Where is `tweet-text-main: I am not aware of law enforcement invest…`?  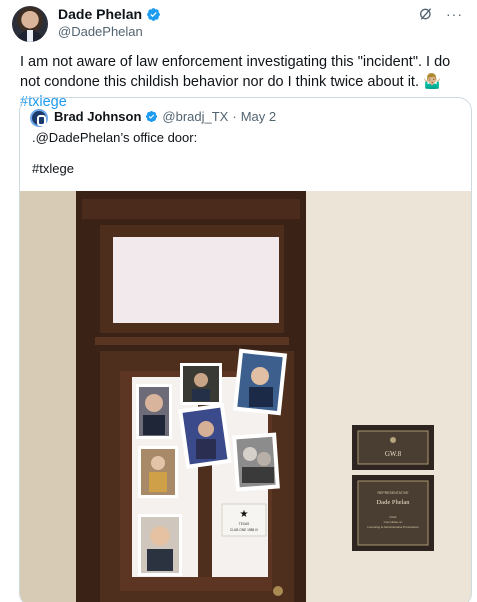
tweet-text-main: I am not aware of law enforcement invest… is located at coordinates (235, 72).